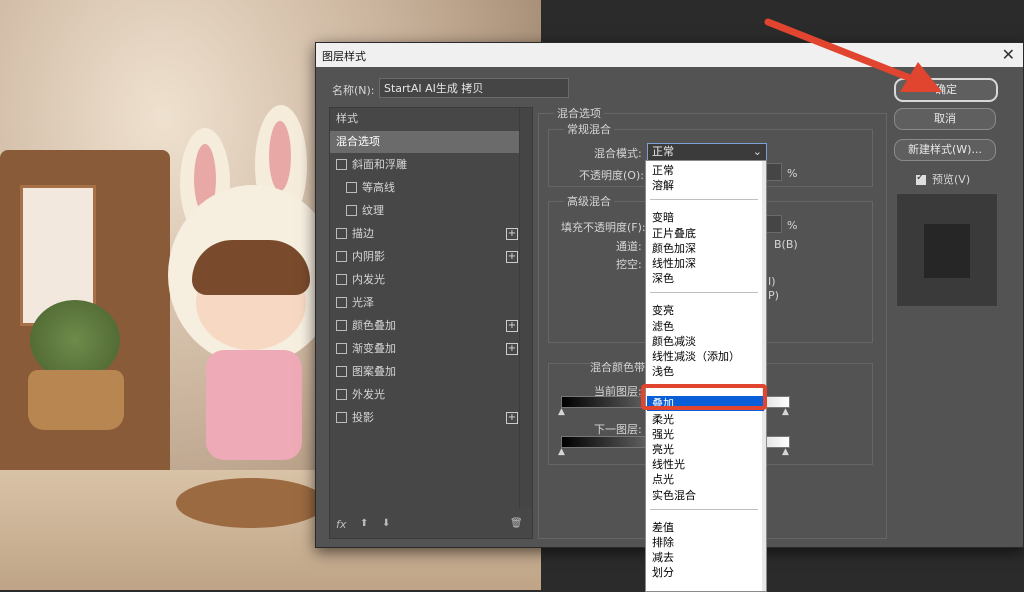  What do you see at coordinates (707, 248) in the screenshot?
I see `blend-mode-option: 颜色加深` at bounding box center [707, 248].